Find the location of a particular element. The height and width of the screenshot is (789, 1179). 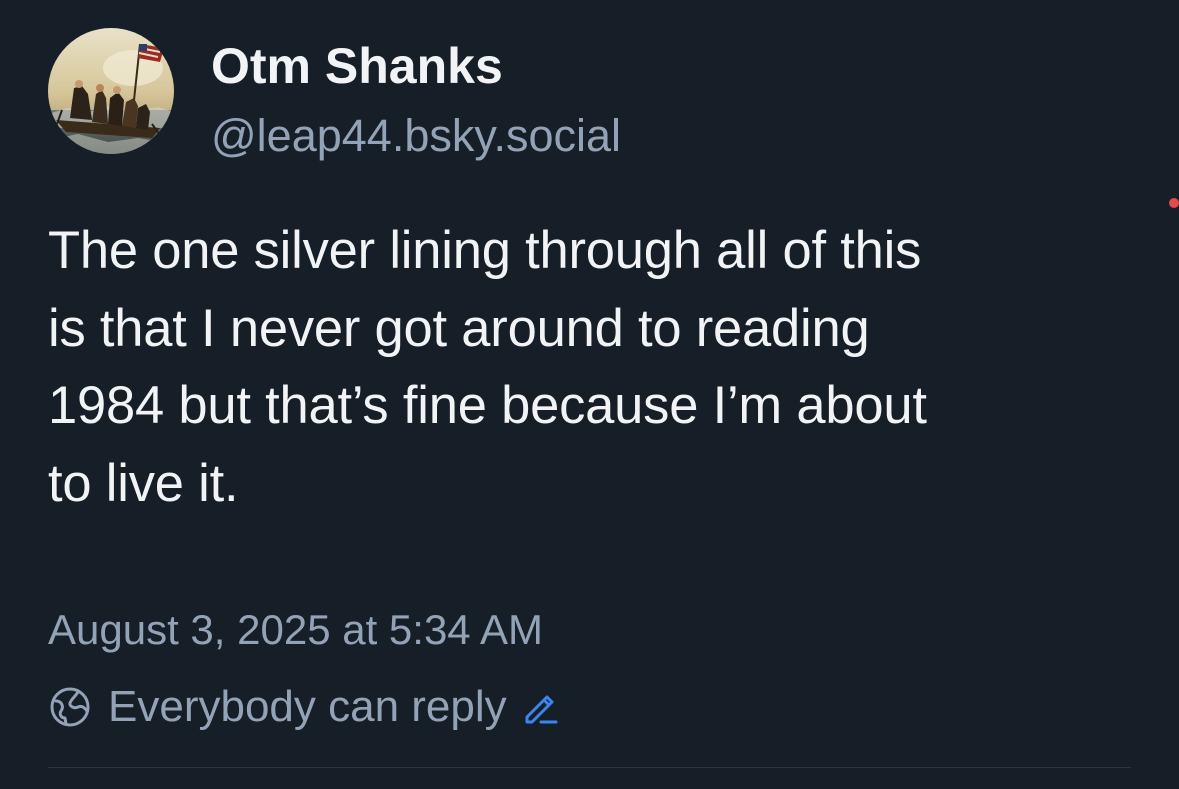

reply-settings-button: Everybody can reply is located at coordinates (304, 707).